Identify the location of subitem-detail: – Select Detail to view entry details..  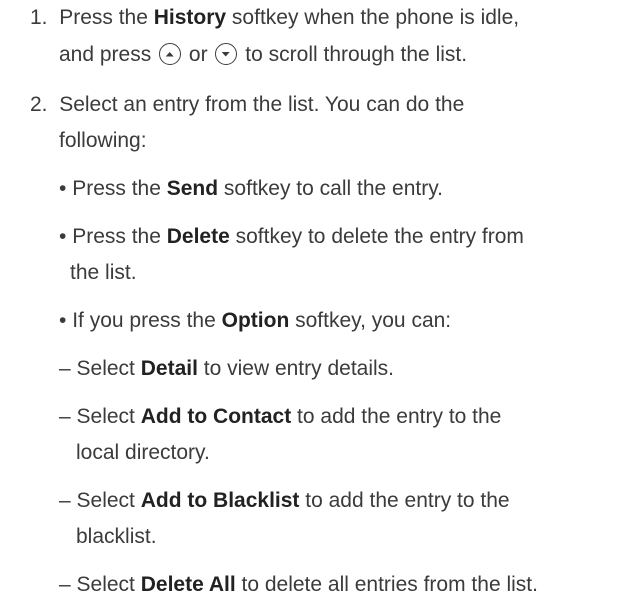
(227, 368).